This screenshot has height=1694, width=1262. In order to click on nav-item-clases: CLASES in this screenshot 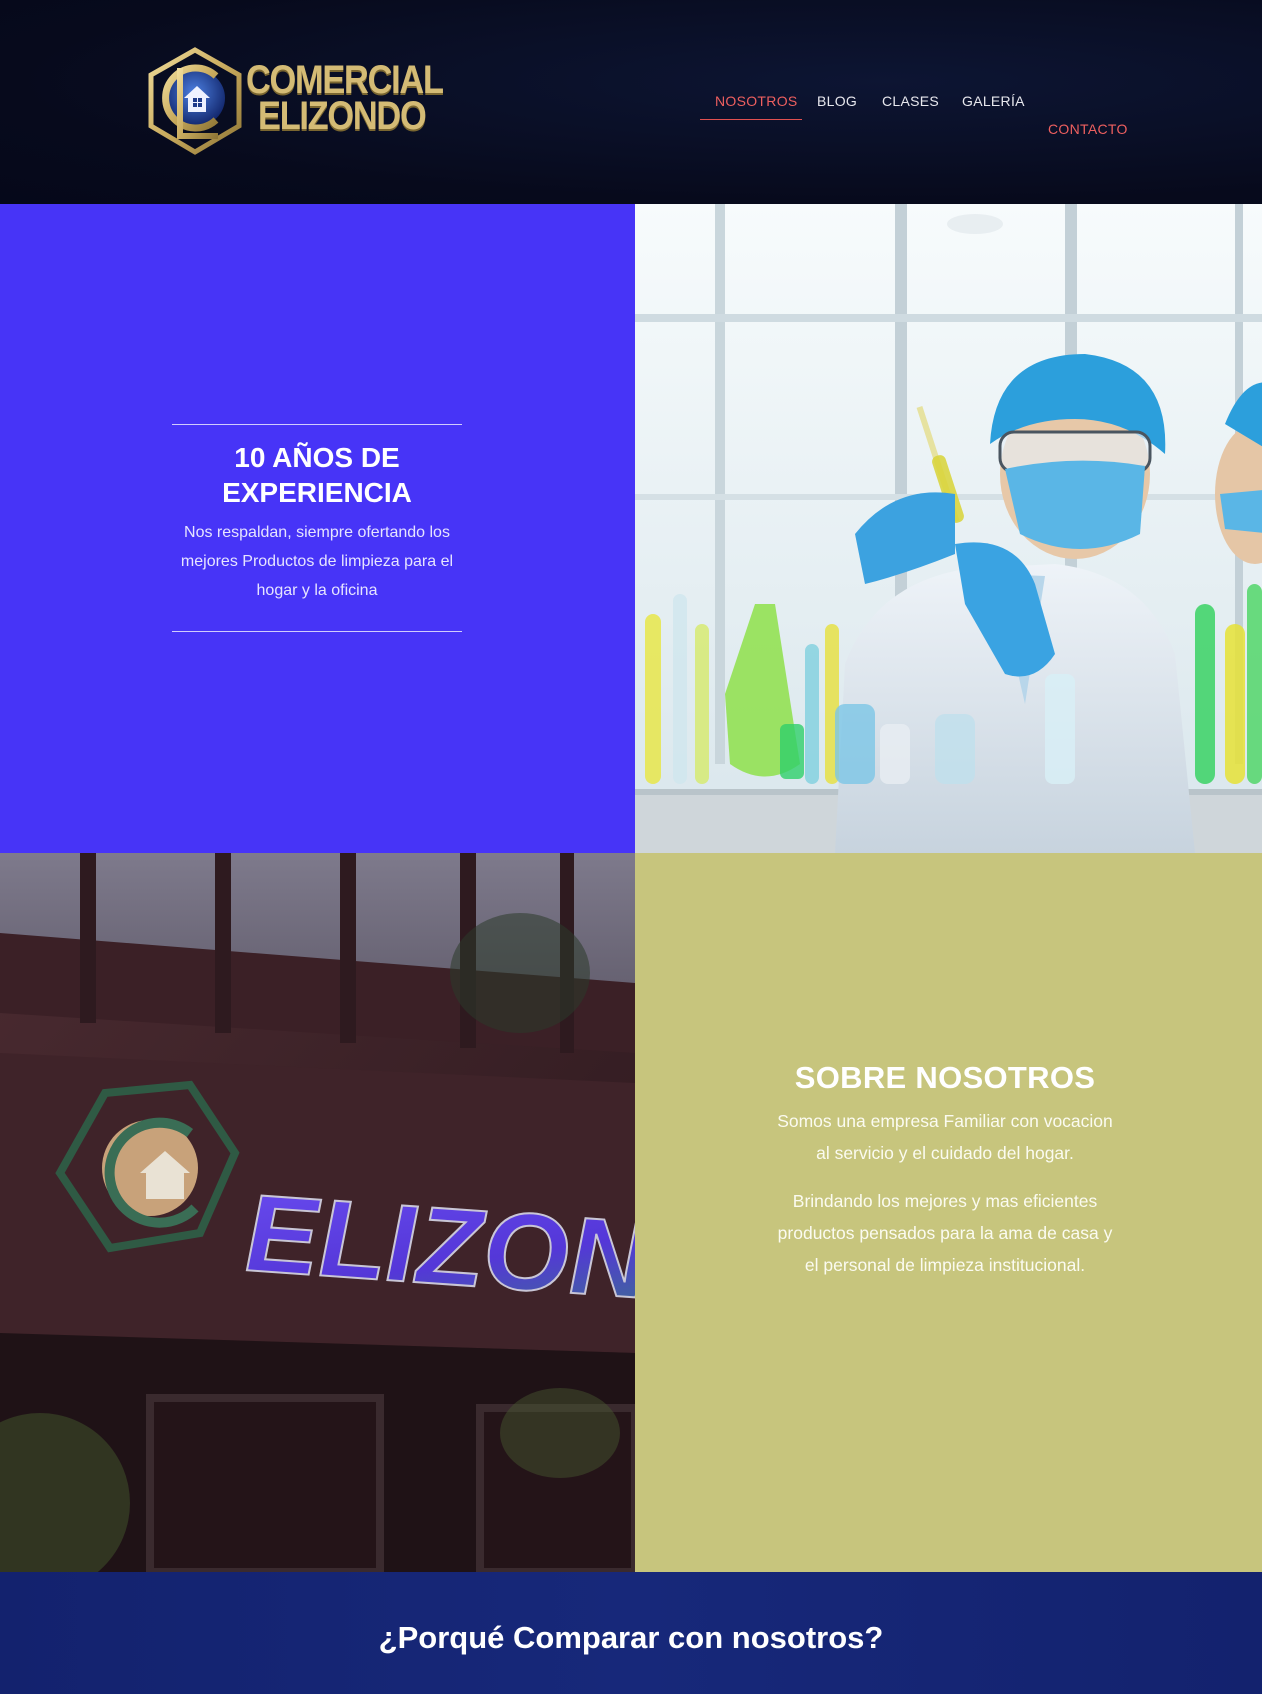, I will do `click(910, 101)`.